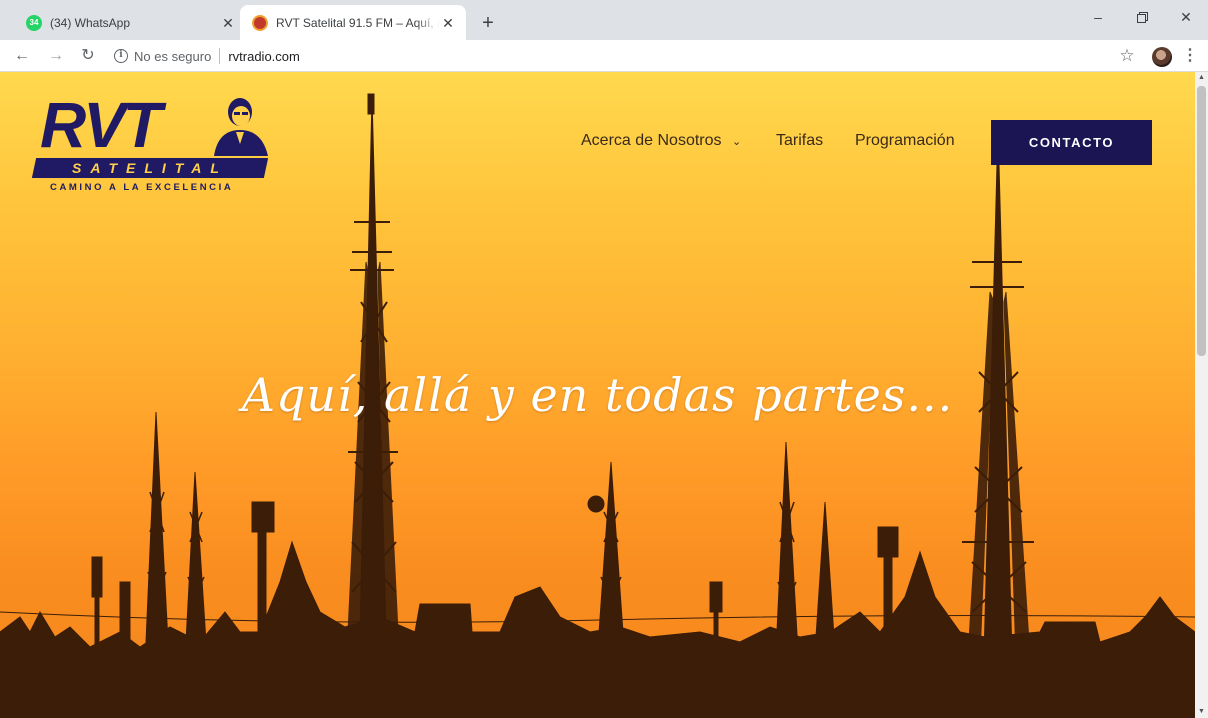 Image resolution: width=1208 pixels, height=718 pixels. Describe the element at coordinates (1186, 17) in the screenshot. I see `close-window-icon: ✕` at that location.